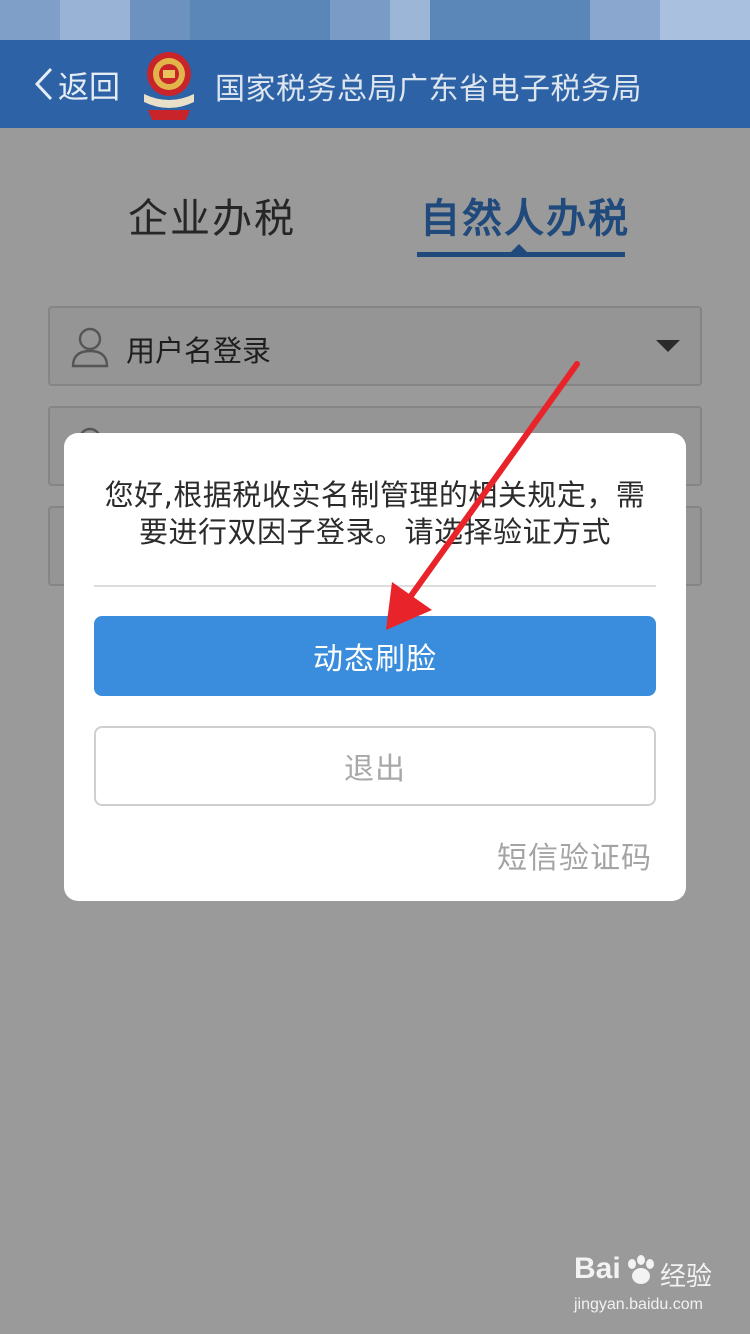  I want to click on back-label: 返回, so click(89, 87).